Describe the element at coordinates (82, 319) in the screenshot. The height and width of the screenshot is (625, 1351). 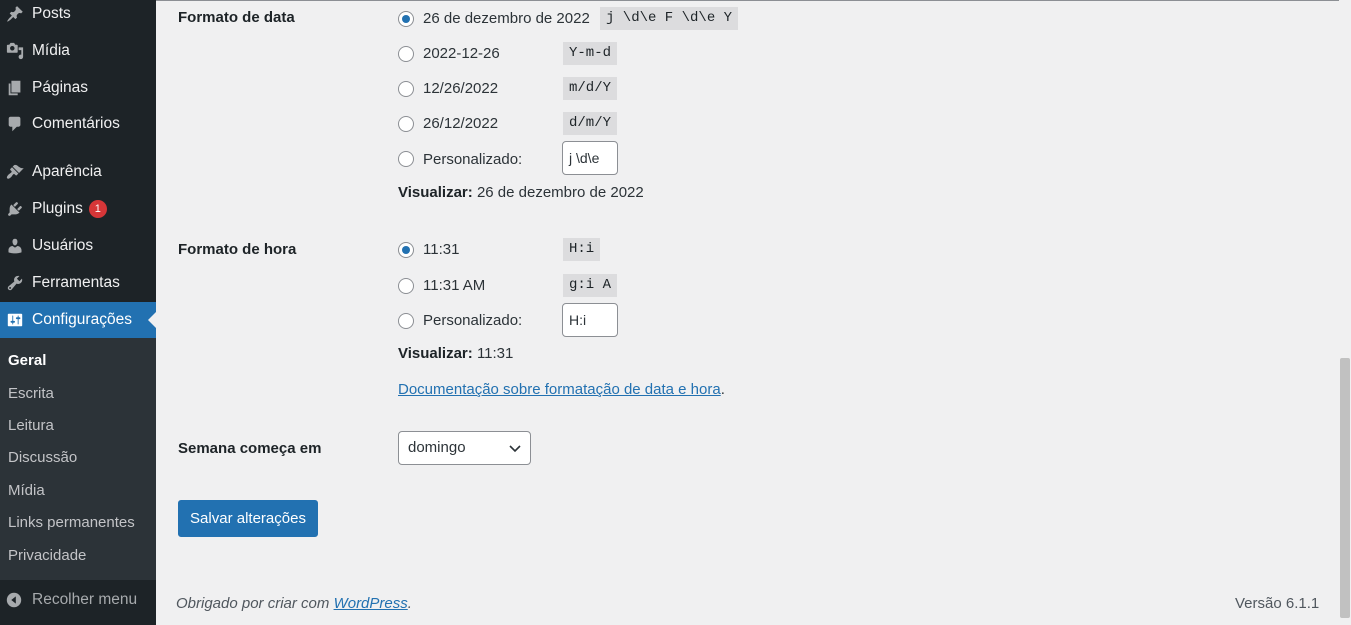
I see `menu-label: Configurações` at that location.